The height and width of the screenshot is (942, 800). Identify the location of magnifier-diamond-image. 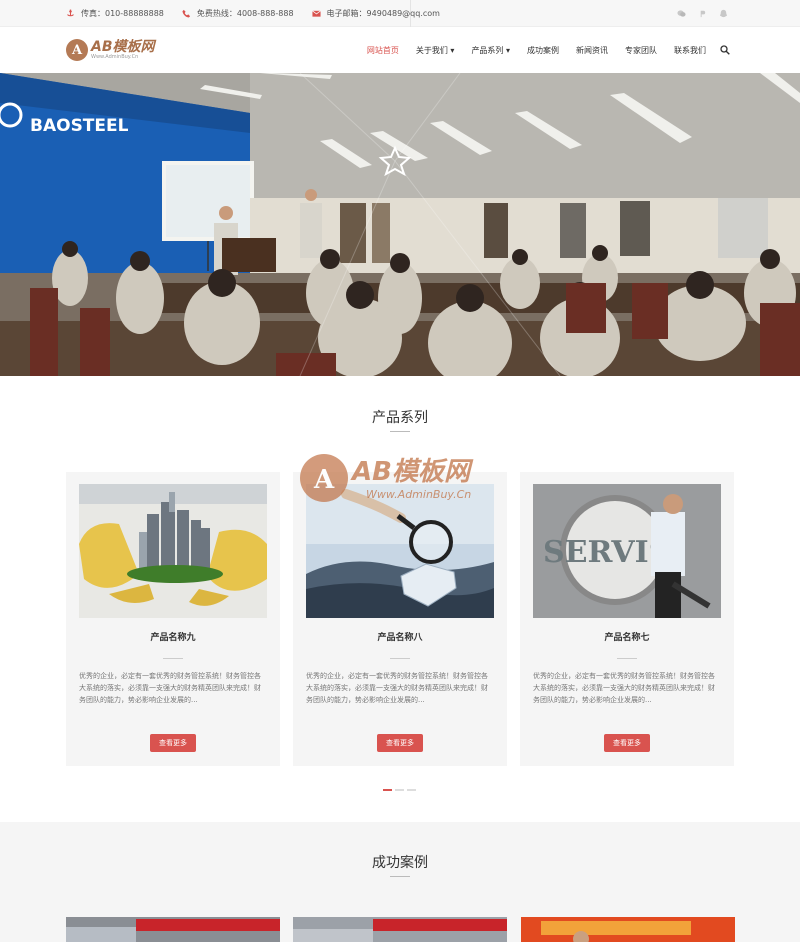
(400, 551).